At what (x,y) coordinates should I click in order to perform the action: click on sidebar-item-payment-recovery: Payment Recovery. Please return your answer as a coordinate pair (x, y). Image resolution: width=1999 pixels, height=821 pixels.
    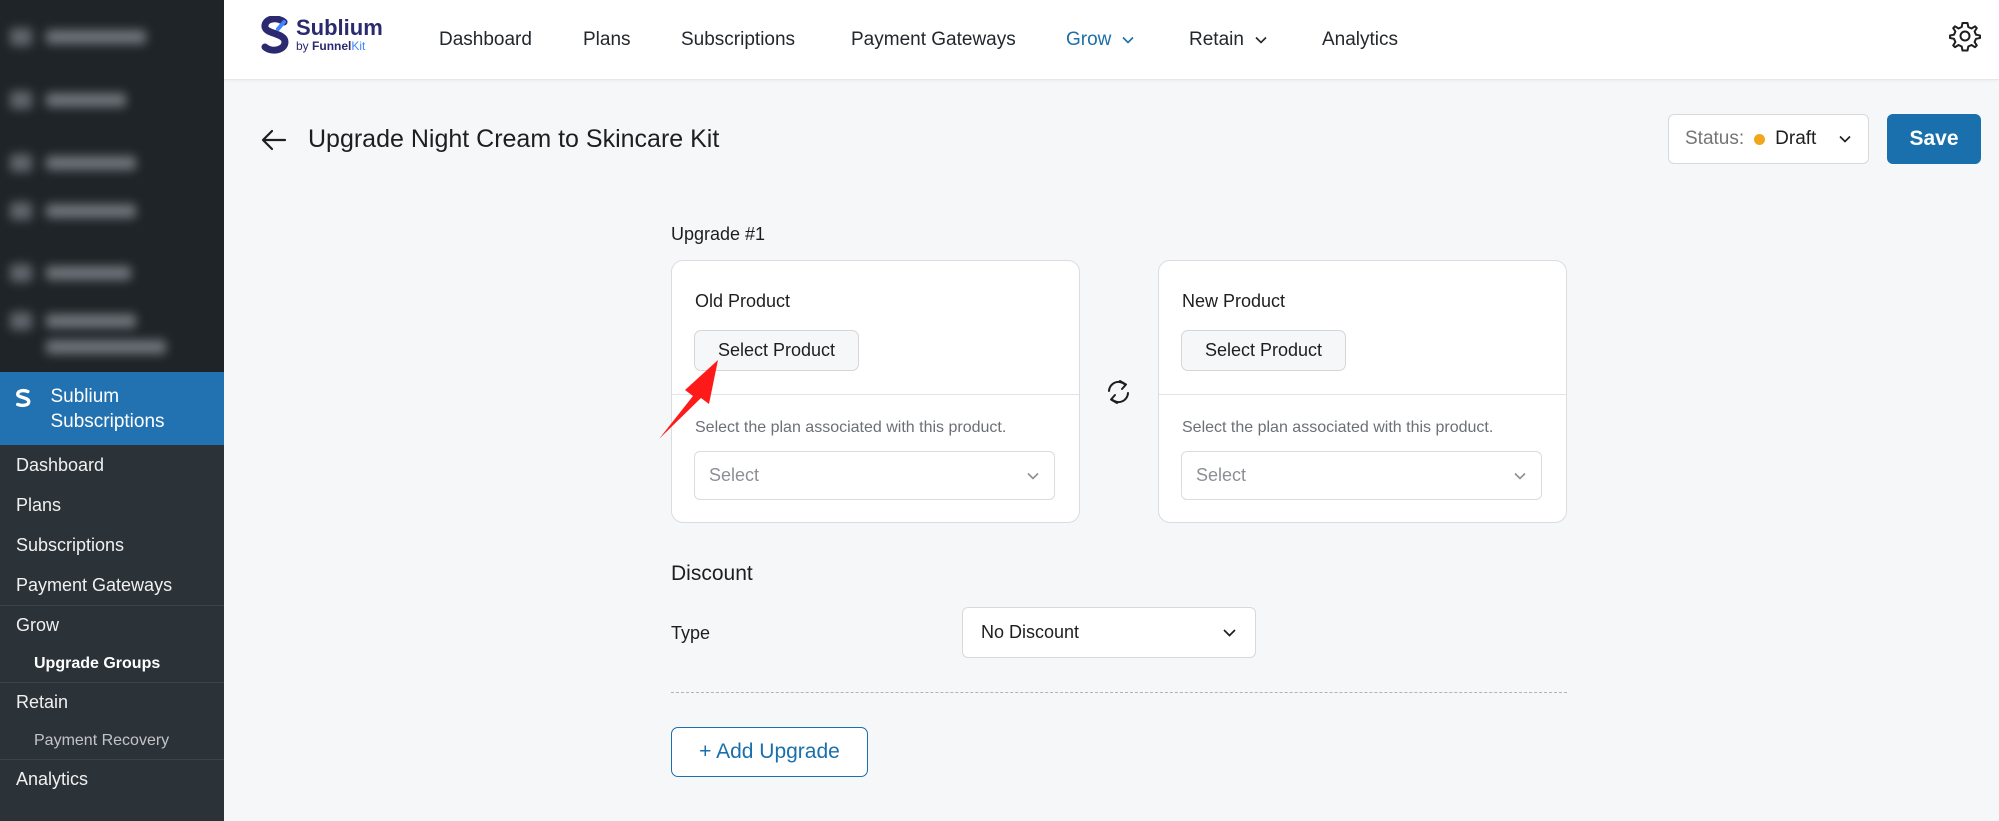
    Looking at the image, I should click on (112, 740).